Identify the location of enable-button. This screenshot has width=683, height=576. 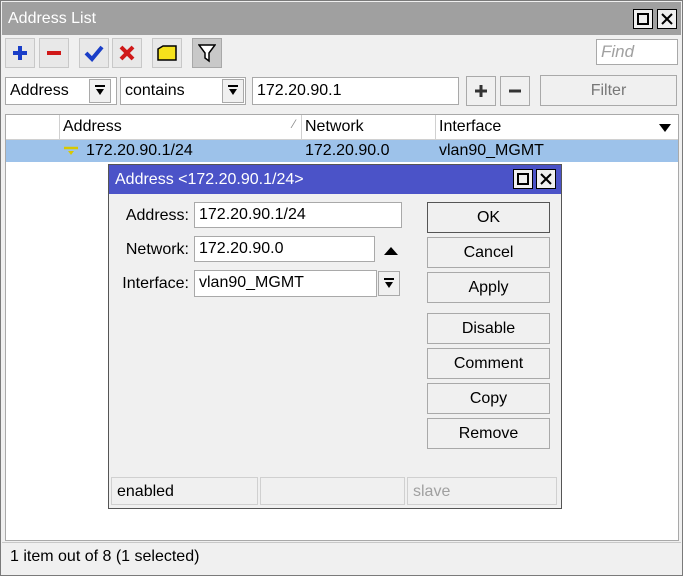
(94, 53).